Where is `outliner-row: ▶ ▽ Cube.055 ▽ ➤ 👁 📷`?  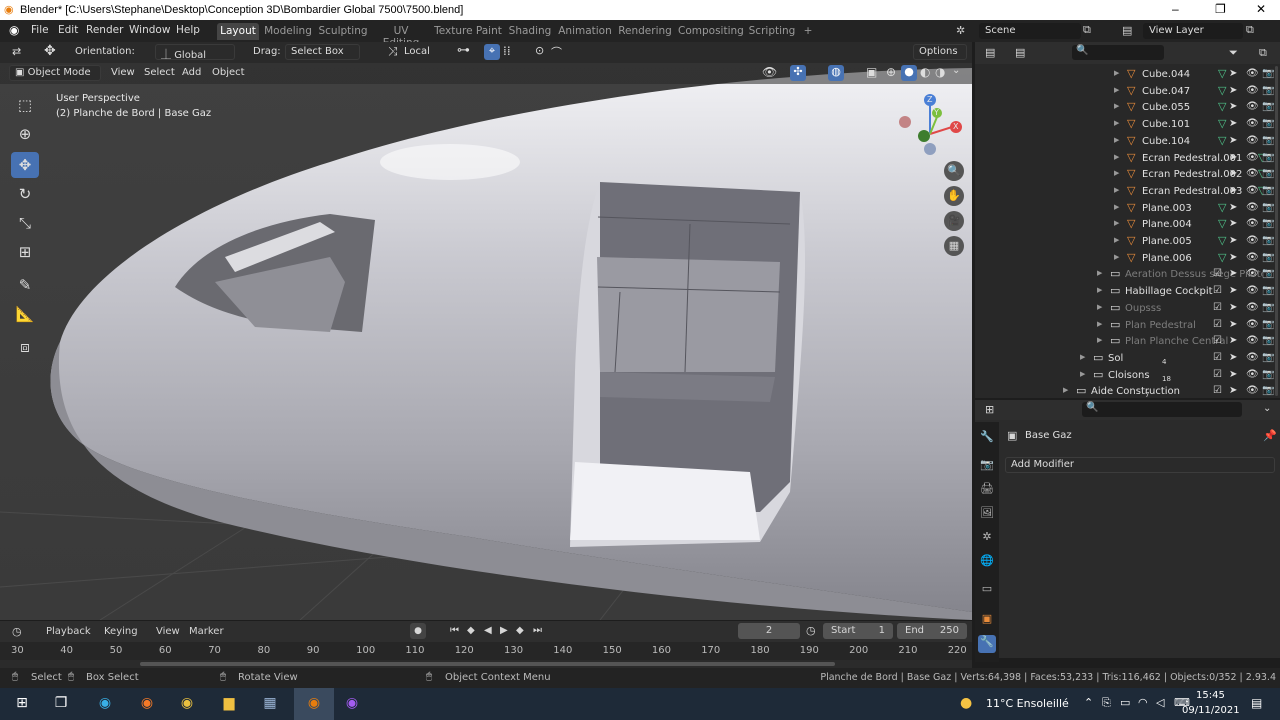 outliner-row: ▶ ▽ Cube.055 ▽ ➤ 👁 📷 is located at coordinates (1127, 107).